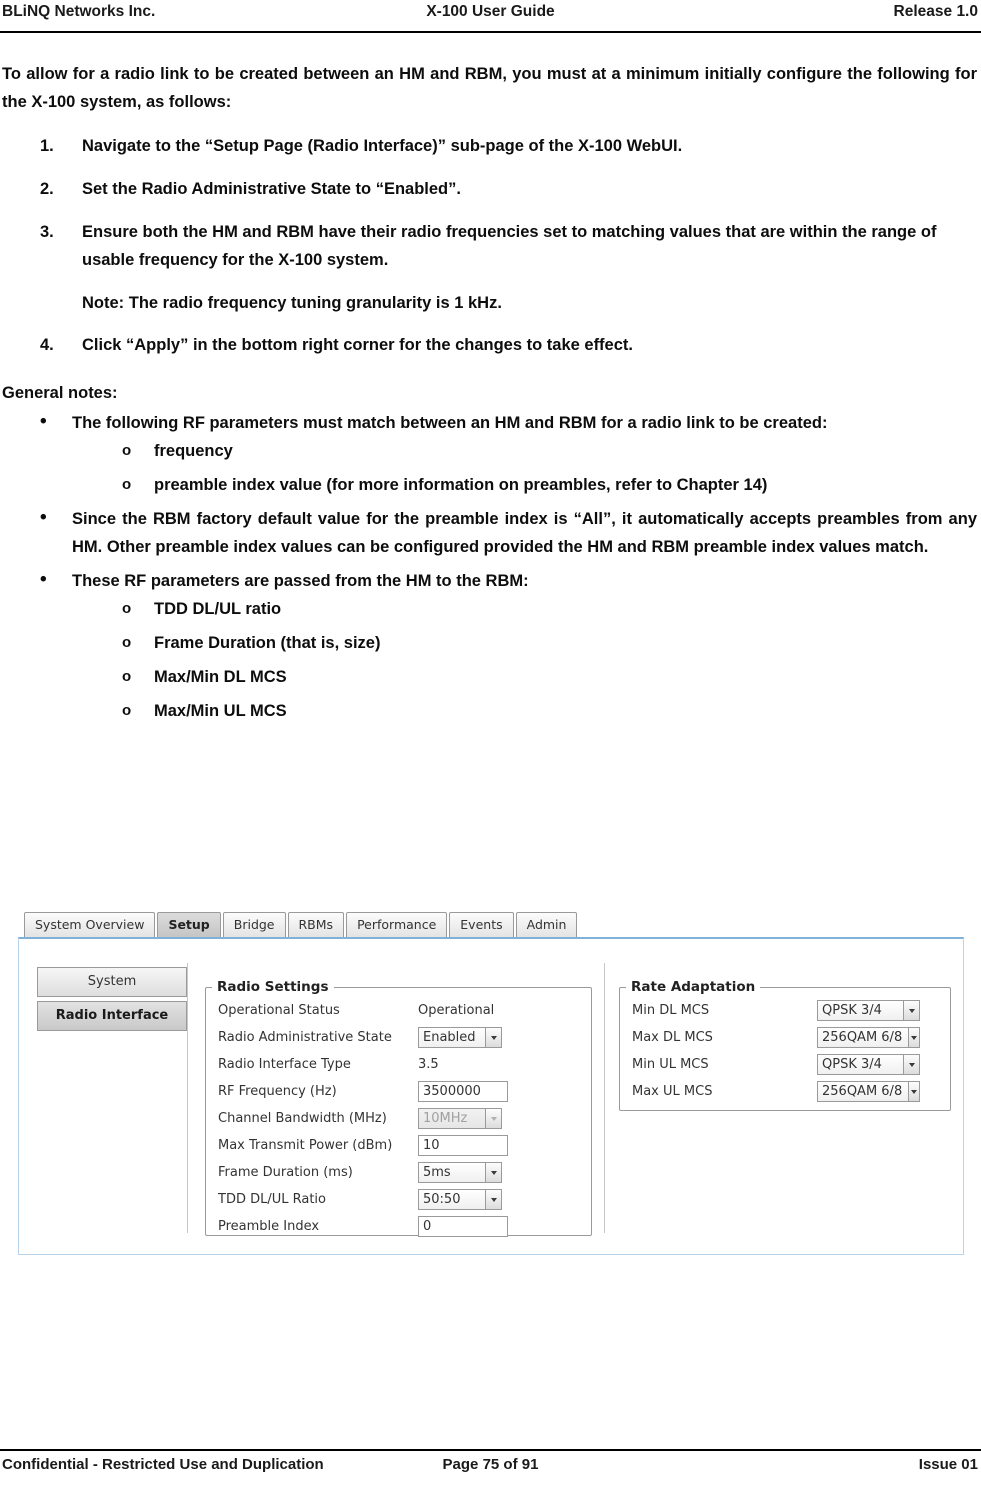  I want to click on sidebar-item-radio-interface: Radio Interface, so click(112, 1016).